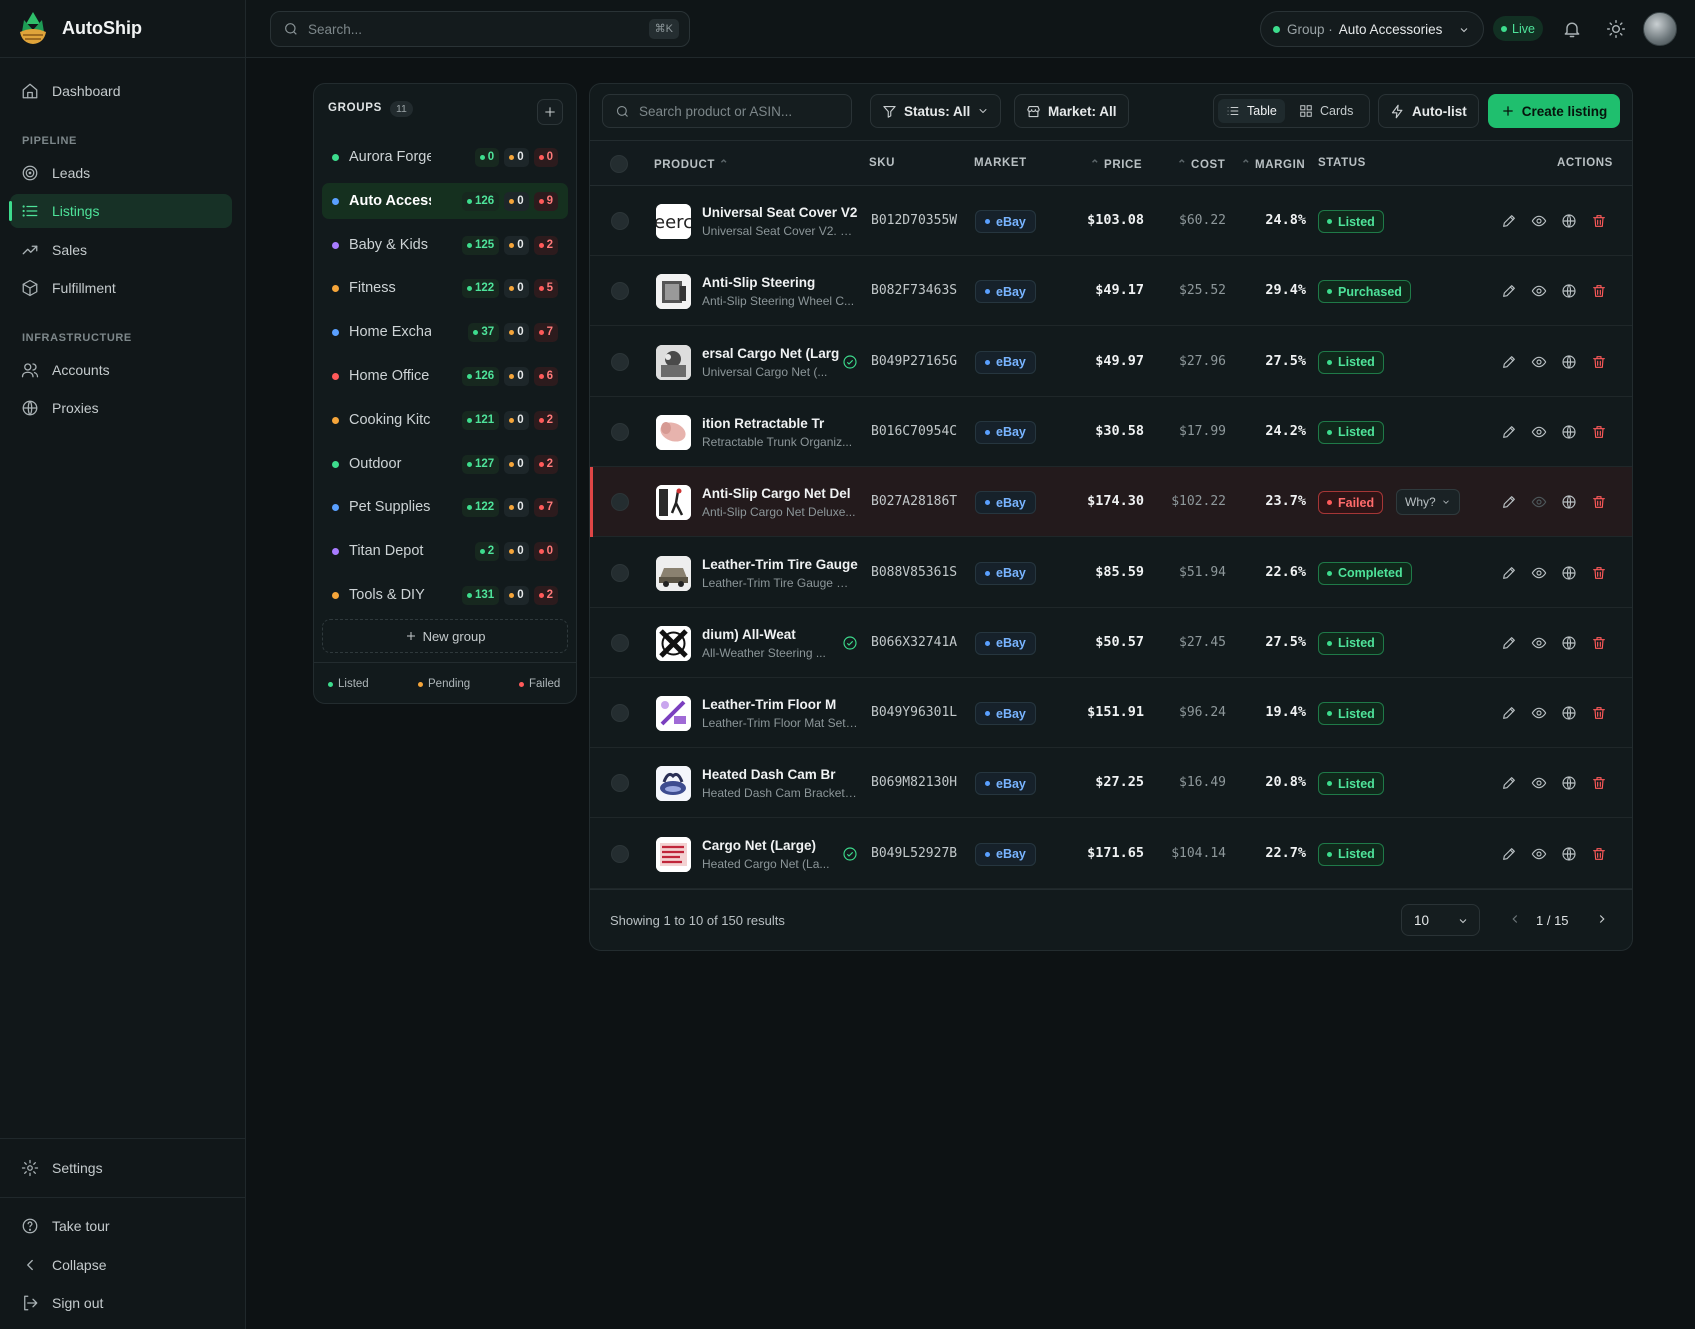 This screenshot has width=1695, height=1329. I want to click on group-item: Home Exchange 37 0 7, so click(445, 332).